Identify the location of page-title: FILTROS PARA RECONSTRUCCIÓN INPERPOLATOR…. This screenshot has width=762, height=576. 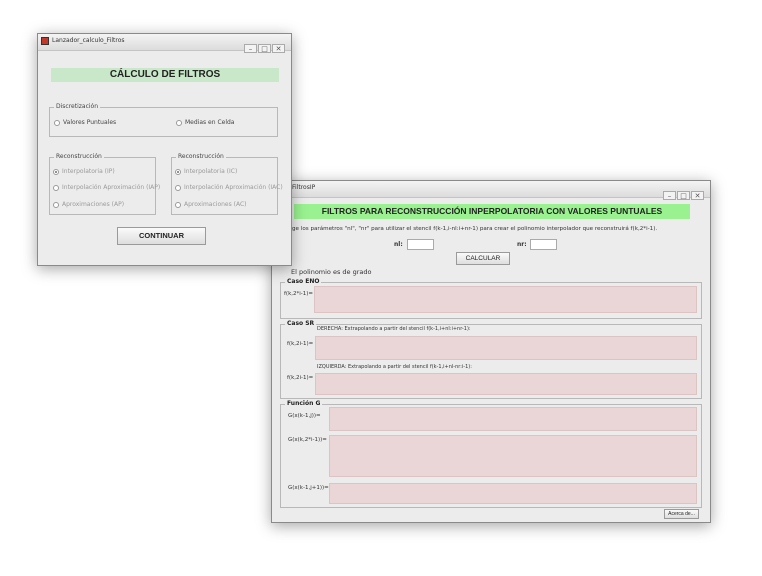
(492, 211).